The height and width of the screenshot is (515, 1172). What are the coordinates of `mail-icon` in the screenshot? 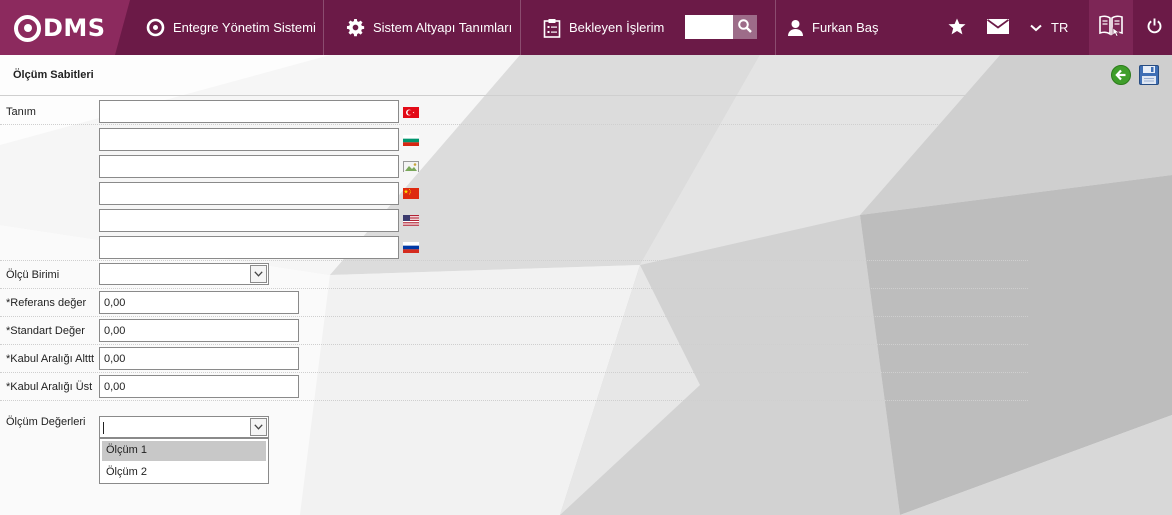 It's located at (998, 27).